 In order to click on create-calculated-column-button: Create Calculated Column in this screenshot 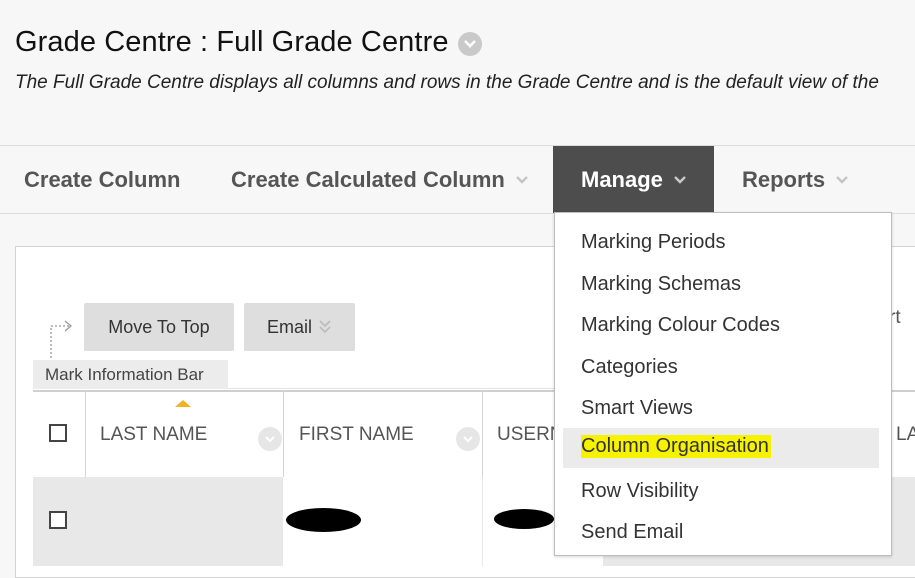, I will do `click(380, 179)`.